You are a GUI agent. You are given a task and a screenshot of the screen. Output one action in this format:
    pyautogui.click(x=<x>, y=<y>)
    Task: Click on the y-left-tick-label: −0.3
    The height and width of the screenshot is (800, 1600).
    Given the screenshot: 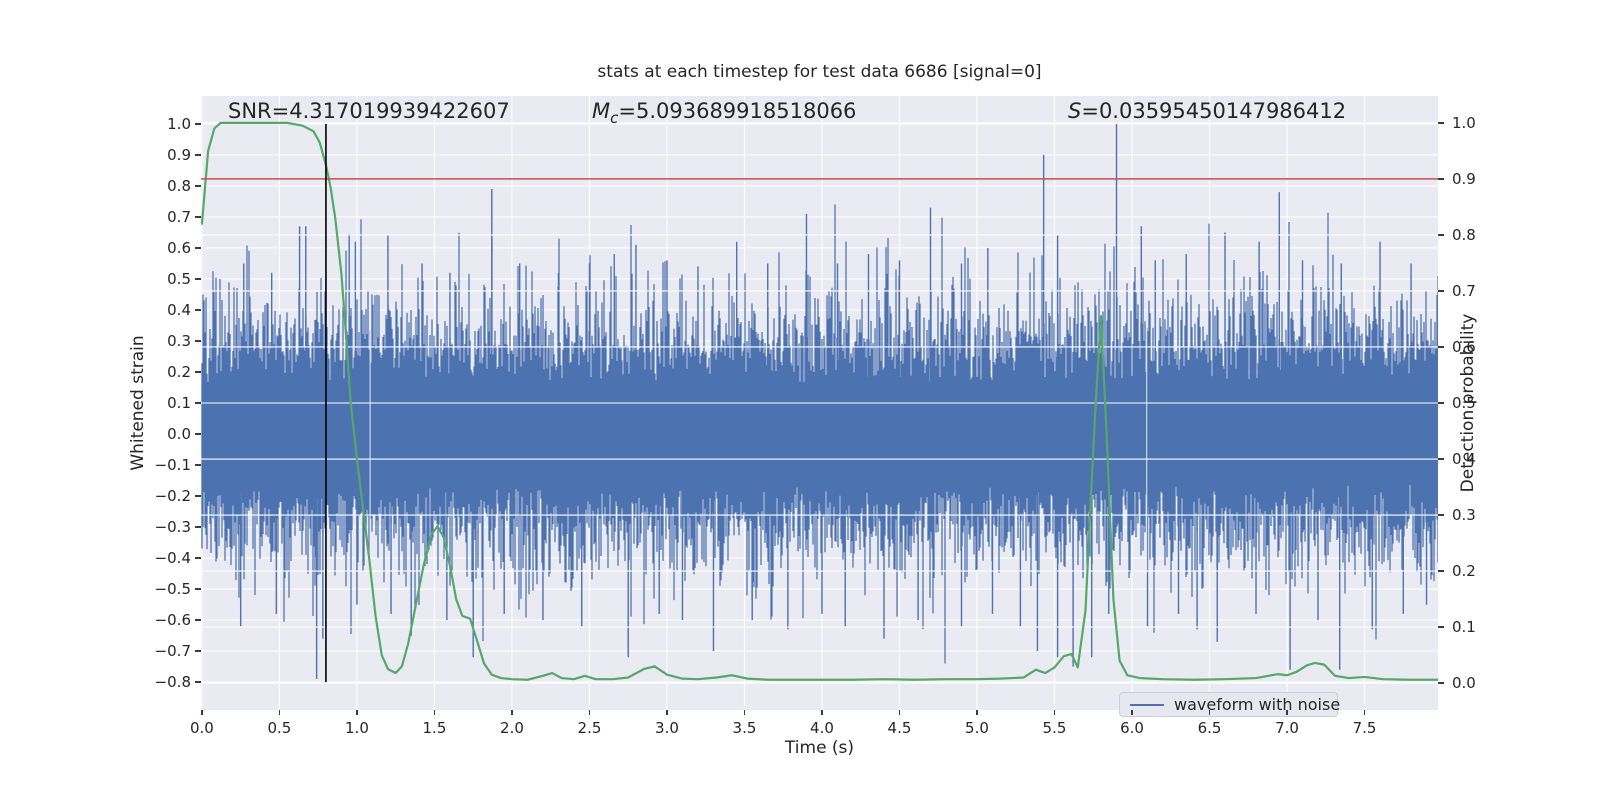 What is the action you would take?
    pyautogui.click(x=172, y=527)
    